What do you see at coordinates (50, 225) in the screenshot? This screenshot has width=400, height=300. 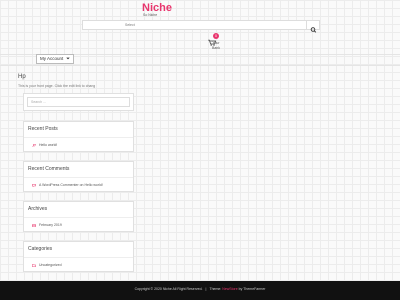 I see `archive-month: February 2019` at bounding box center [50, 225].